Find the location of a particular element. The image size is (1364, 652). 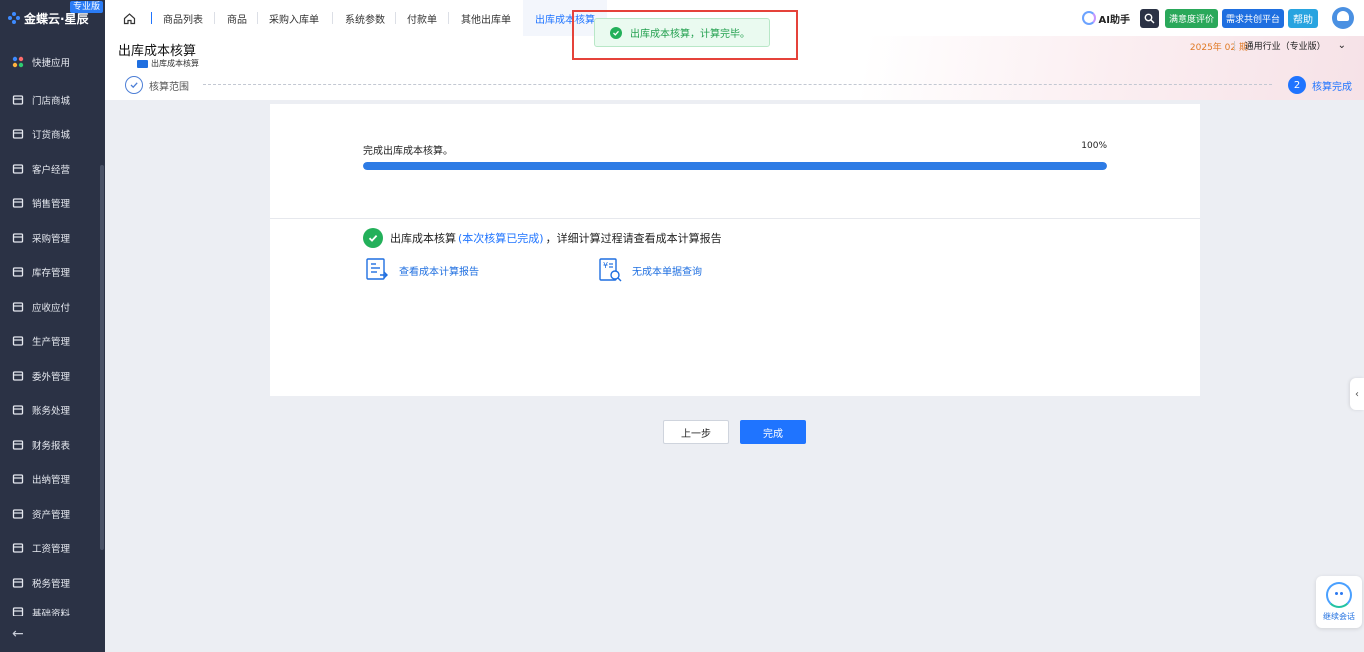

sidebar-item-7: 应收应付 is located at coordinates (50, 307).